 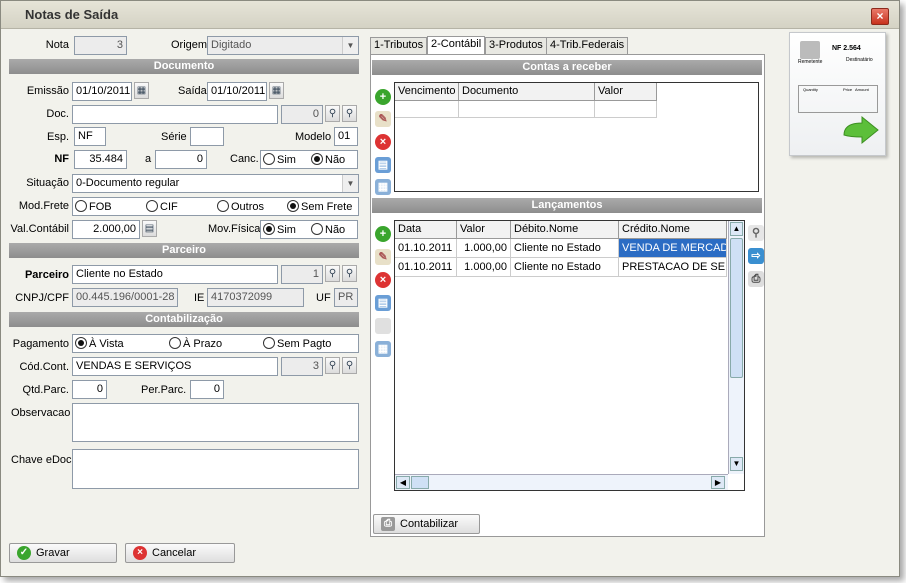 I want to click on scroll-down-icon: ▼, so click(x=736, y=464).